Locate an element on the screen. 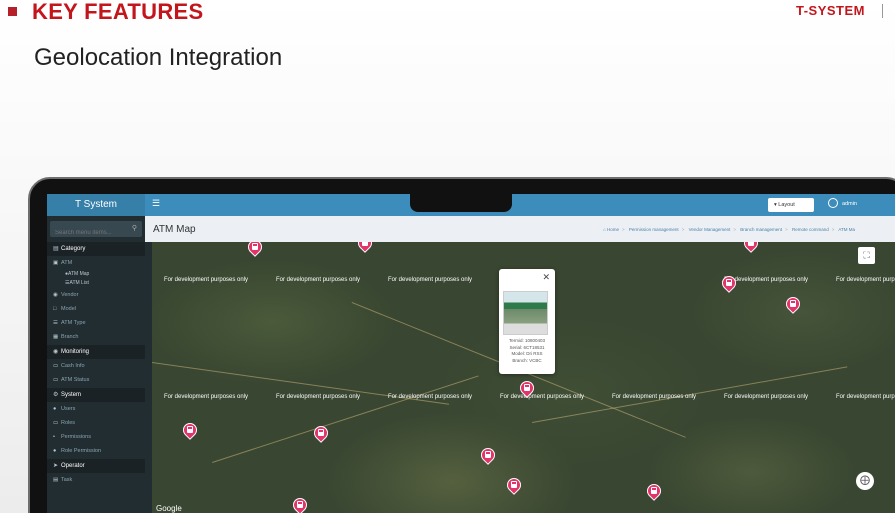 Image resolution: width=895 pixels, height=513 pixels. user-name: admin is located at coordinates (849, 204).